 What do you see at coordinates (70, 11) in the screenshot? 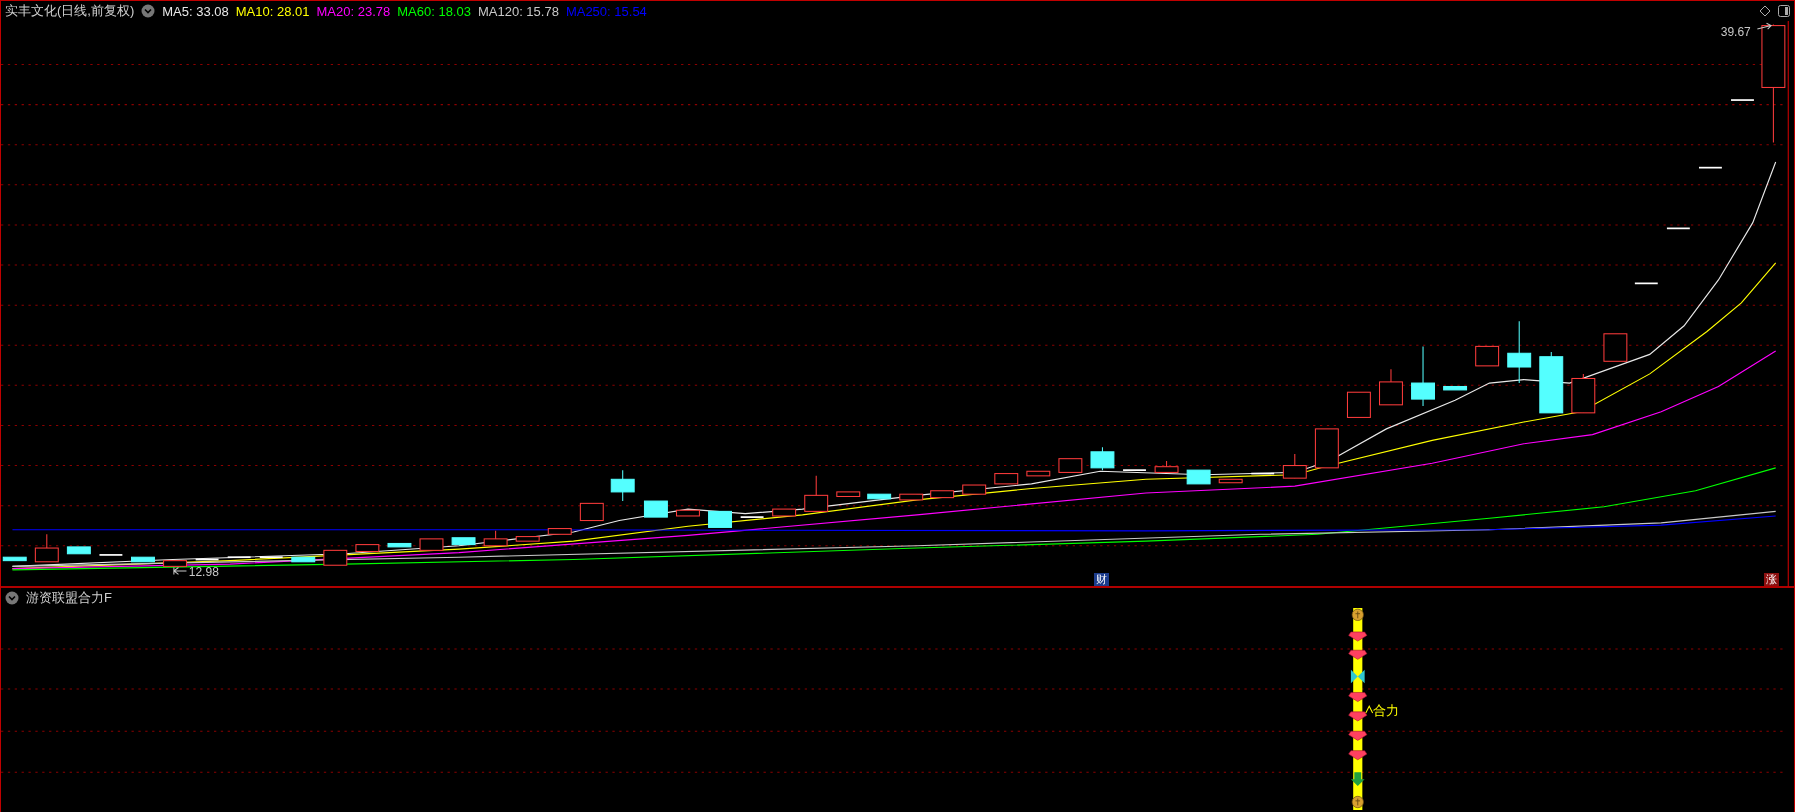
I see `chart-title: 实丰文化(日线,前复权)` at bounding box center [70, 11].